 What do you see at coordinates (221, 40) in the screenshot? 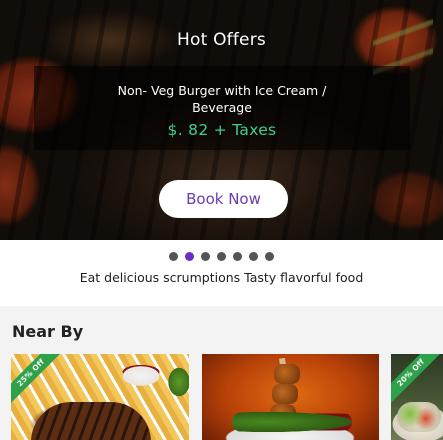
I see `banner-title: Hot Offers` at bounding box center [221, 40].